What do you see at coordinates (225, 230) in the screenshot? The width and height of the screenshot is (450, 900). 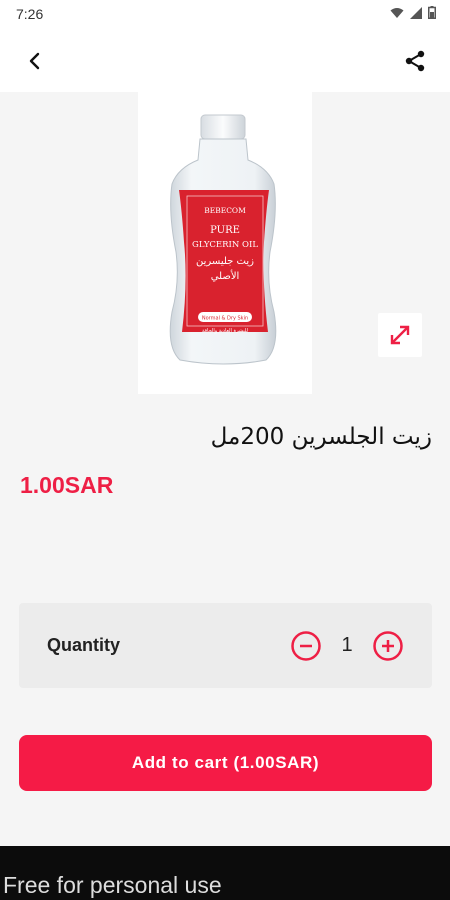 I see `label-name-line1: PURE` at bounding box center [225, 230].